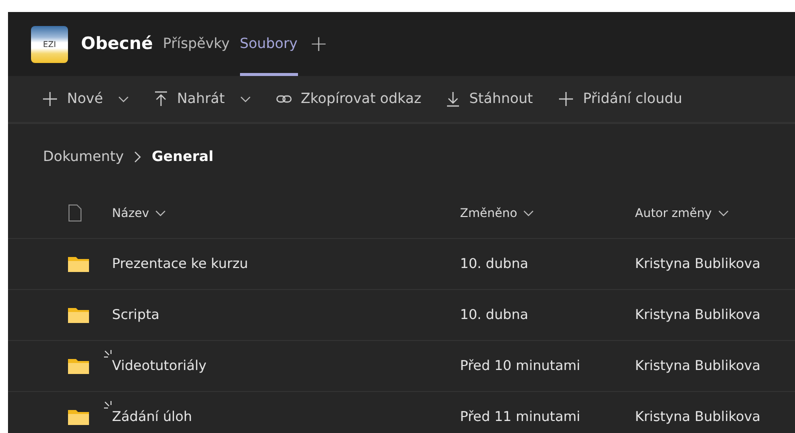  I want to click on breadcrumb-item: Dokumenty, so click(83, 157).